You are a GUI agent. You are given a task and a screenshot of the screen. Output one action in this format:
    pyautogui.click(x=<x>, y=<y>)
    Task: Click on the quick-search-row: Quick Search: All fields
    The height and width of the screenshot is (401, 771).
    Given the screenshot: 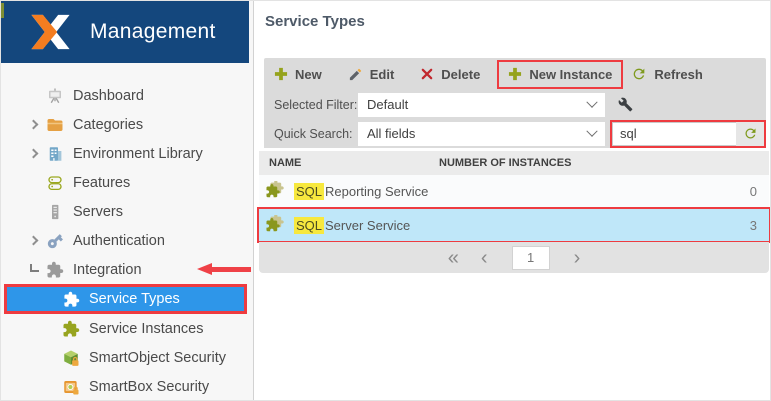 What is the action you would take?
    pyautogui.click(x=515, y=133)
    